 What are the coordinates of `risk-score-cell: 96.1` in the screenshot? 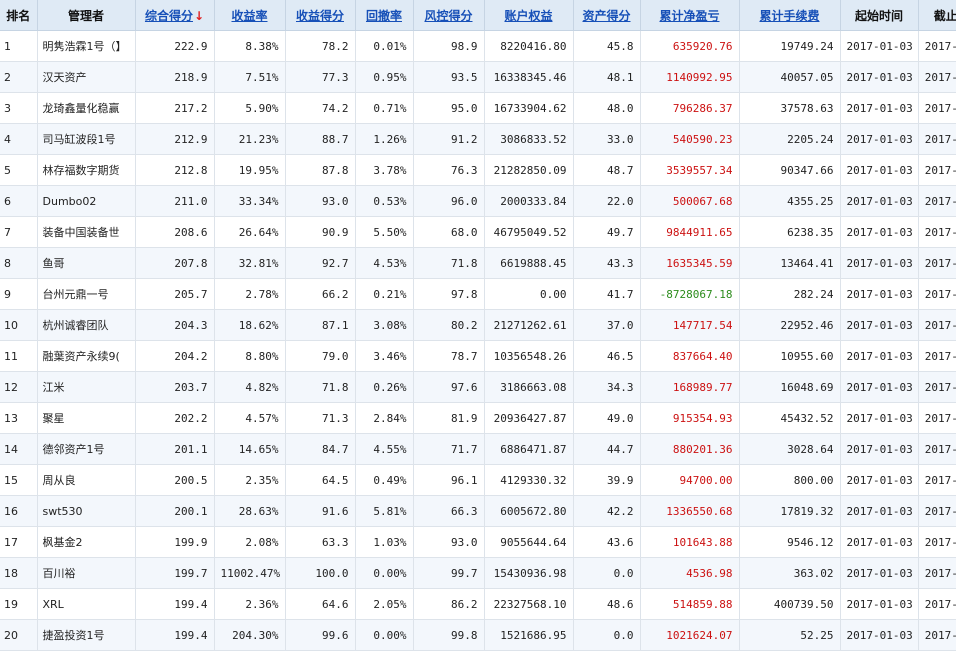 It's located at (448, 480).